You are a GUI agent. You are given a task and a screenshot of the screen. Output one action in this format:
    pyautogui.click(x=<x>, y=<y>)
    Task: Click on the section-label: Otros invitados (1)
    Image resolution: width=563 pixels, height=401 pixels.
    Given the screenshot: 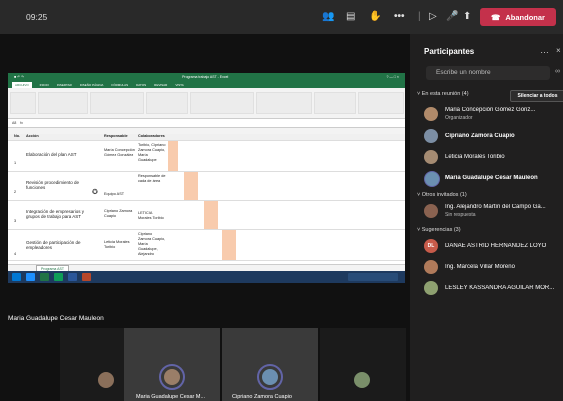 What is the action you would take?
    pyautogui.click(x=444, y=195)
    